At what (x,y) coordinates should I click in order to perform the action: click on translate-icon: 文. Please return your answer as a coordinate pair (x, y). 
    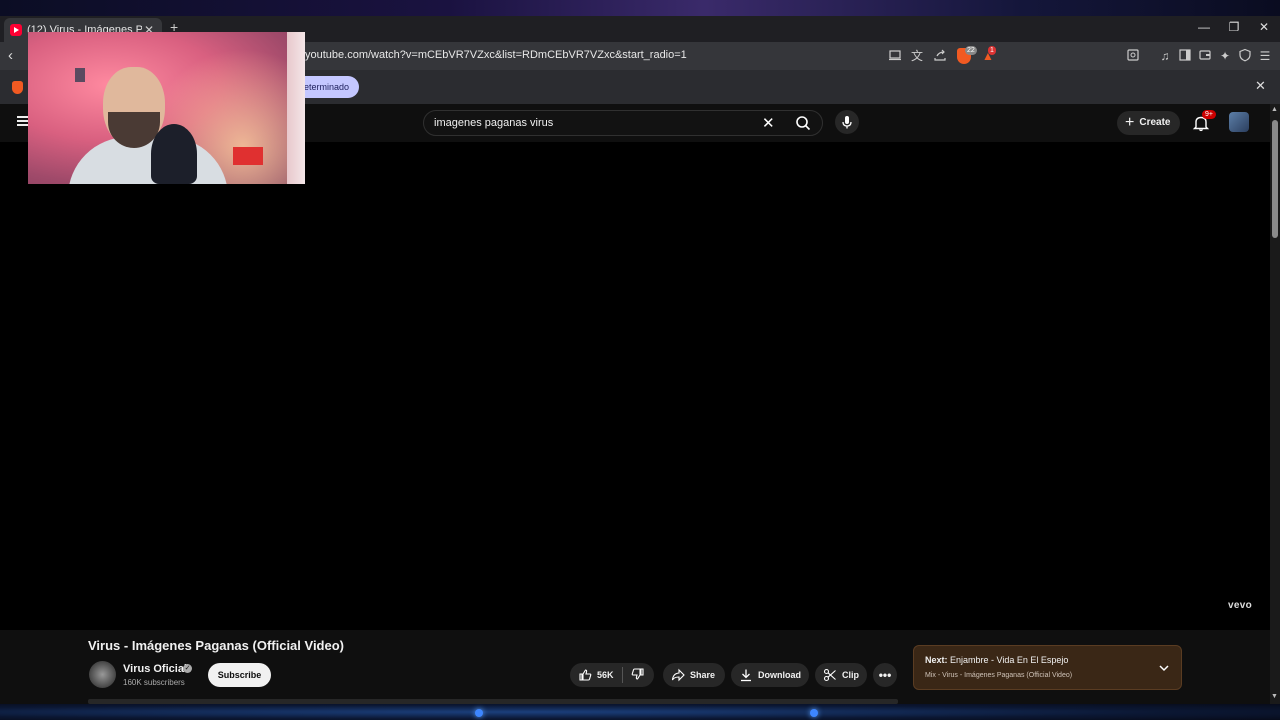
    Looking at the image, I should click on (917, 56).